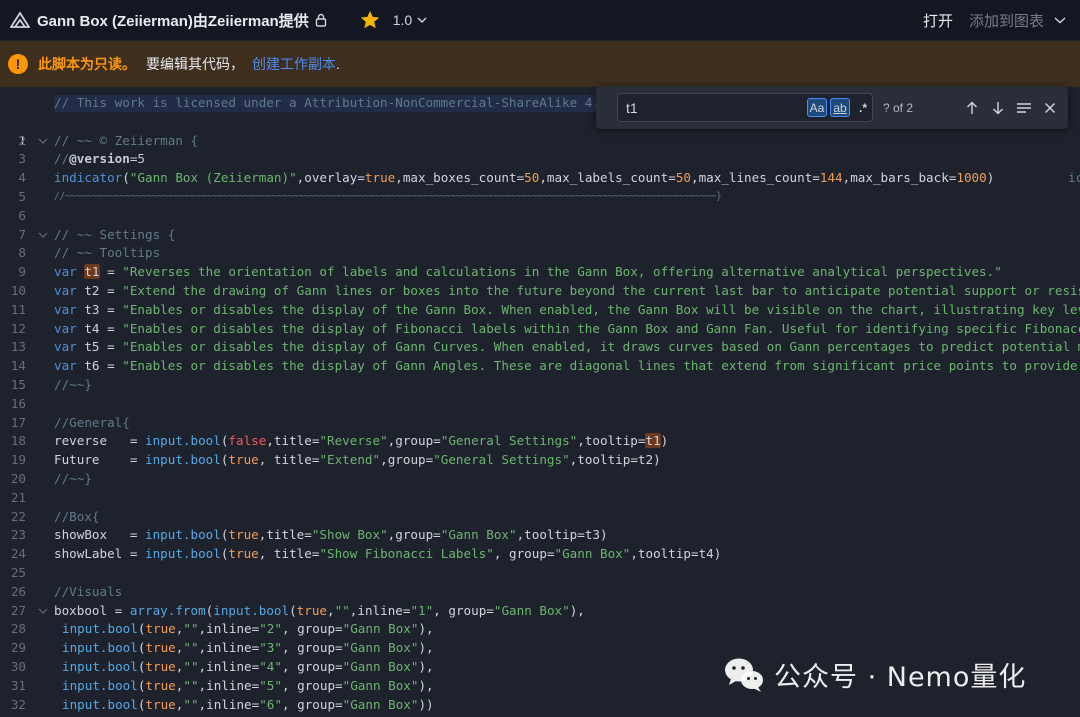 The width and height of the screenshot is (1080, 717). Describe the element at coordinates (540, 393) in the screenshot. I see `code-line: 16 //~~}` at that location.